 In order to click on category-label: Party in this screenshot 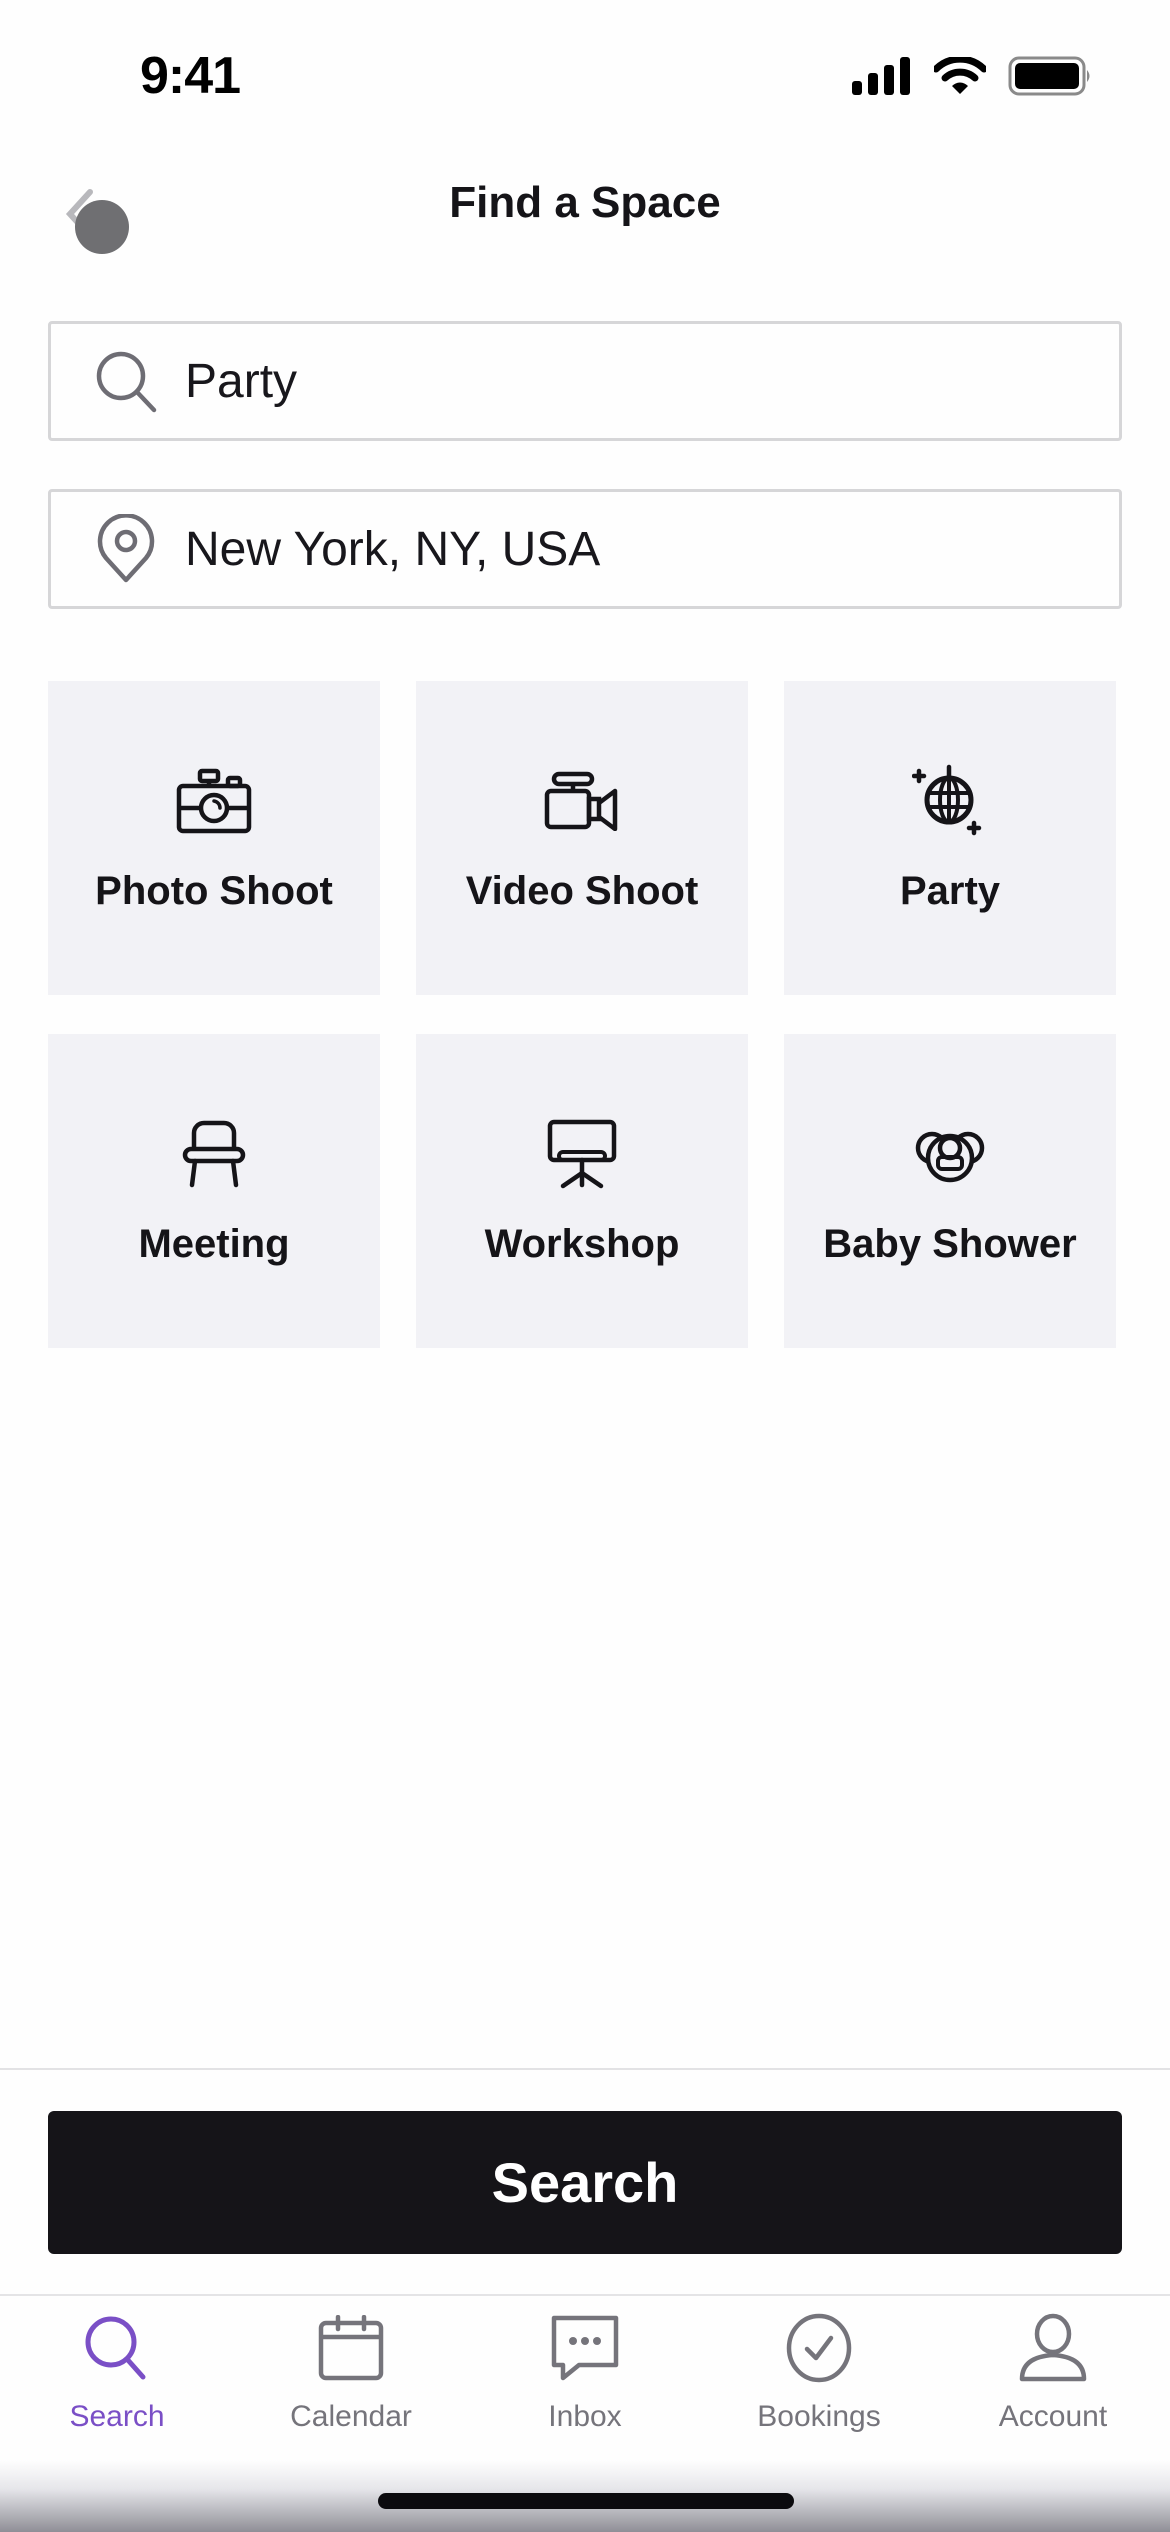, I will do `click(950, 891)`.